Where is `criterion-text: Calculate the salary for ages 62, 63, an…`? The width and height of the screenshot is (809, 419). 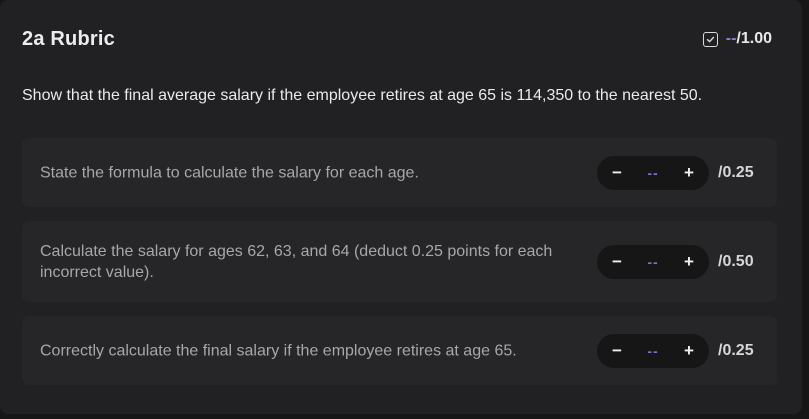 criterion-text: Calculate the salary for ages 62, 63, an… is located at coordinates (296, 261).